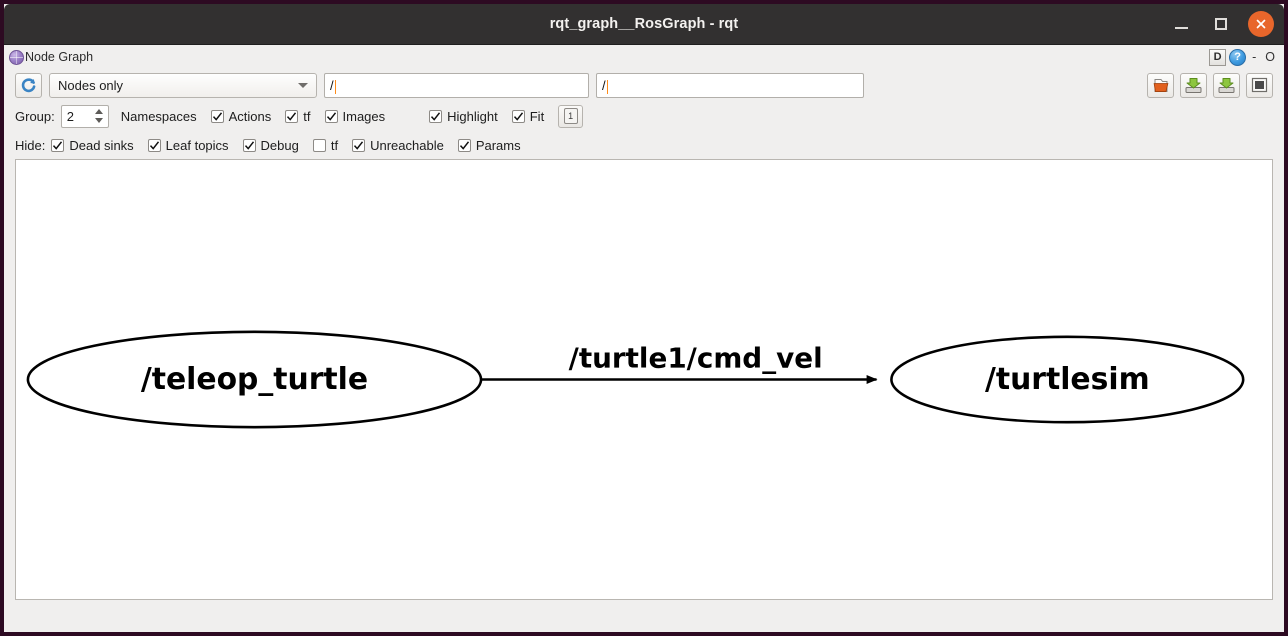  What do you see at coordinates (183, 85) in the screenshot?
I see `graph-type-select: Nodes only` at bounding box center [183, 85].